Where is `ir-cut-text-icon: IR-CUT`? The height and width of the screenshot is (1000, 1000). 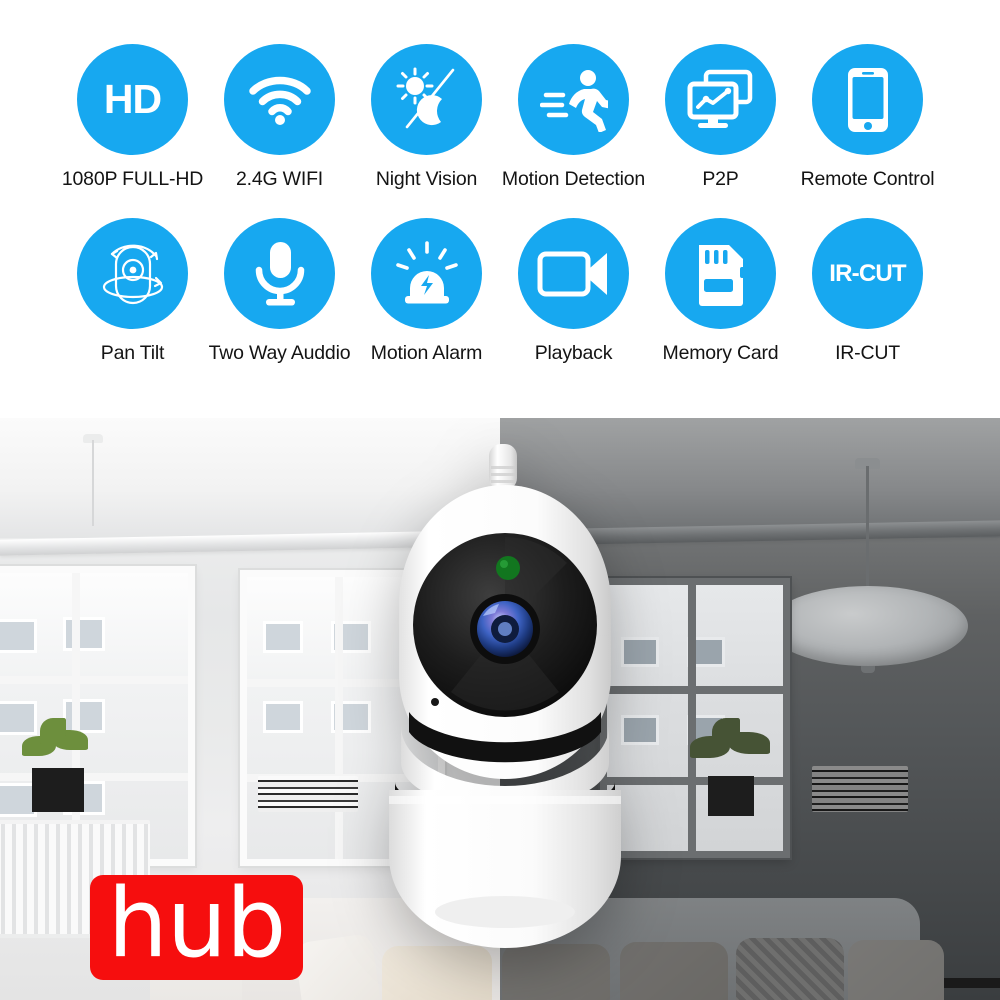 ir-cut-text-icon: IR-CUT is located at coordinates (867, 273).